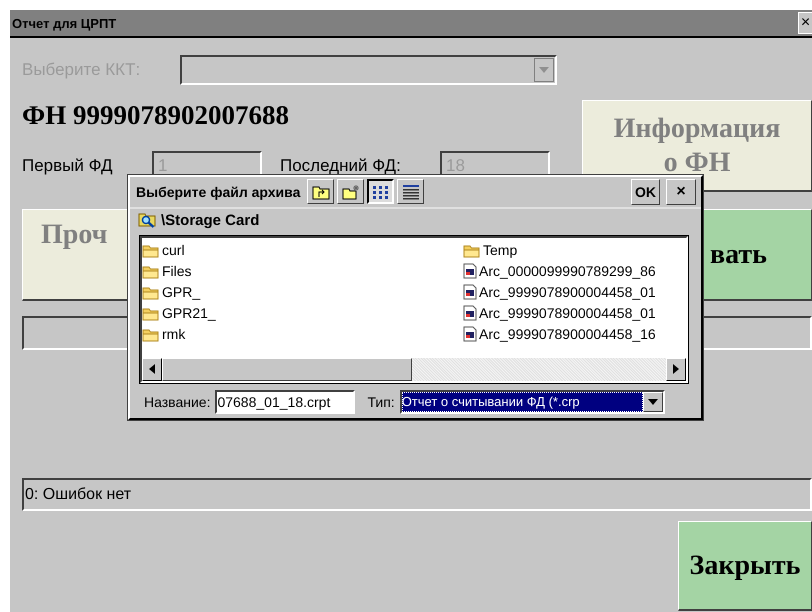 This screenshot has width=812, height=612. I want to click on right-arrow-icon, so click(676, 369).